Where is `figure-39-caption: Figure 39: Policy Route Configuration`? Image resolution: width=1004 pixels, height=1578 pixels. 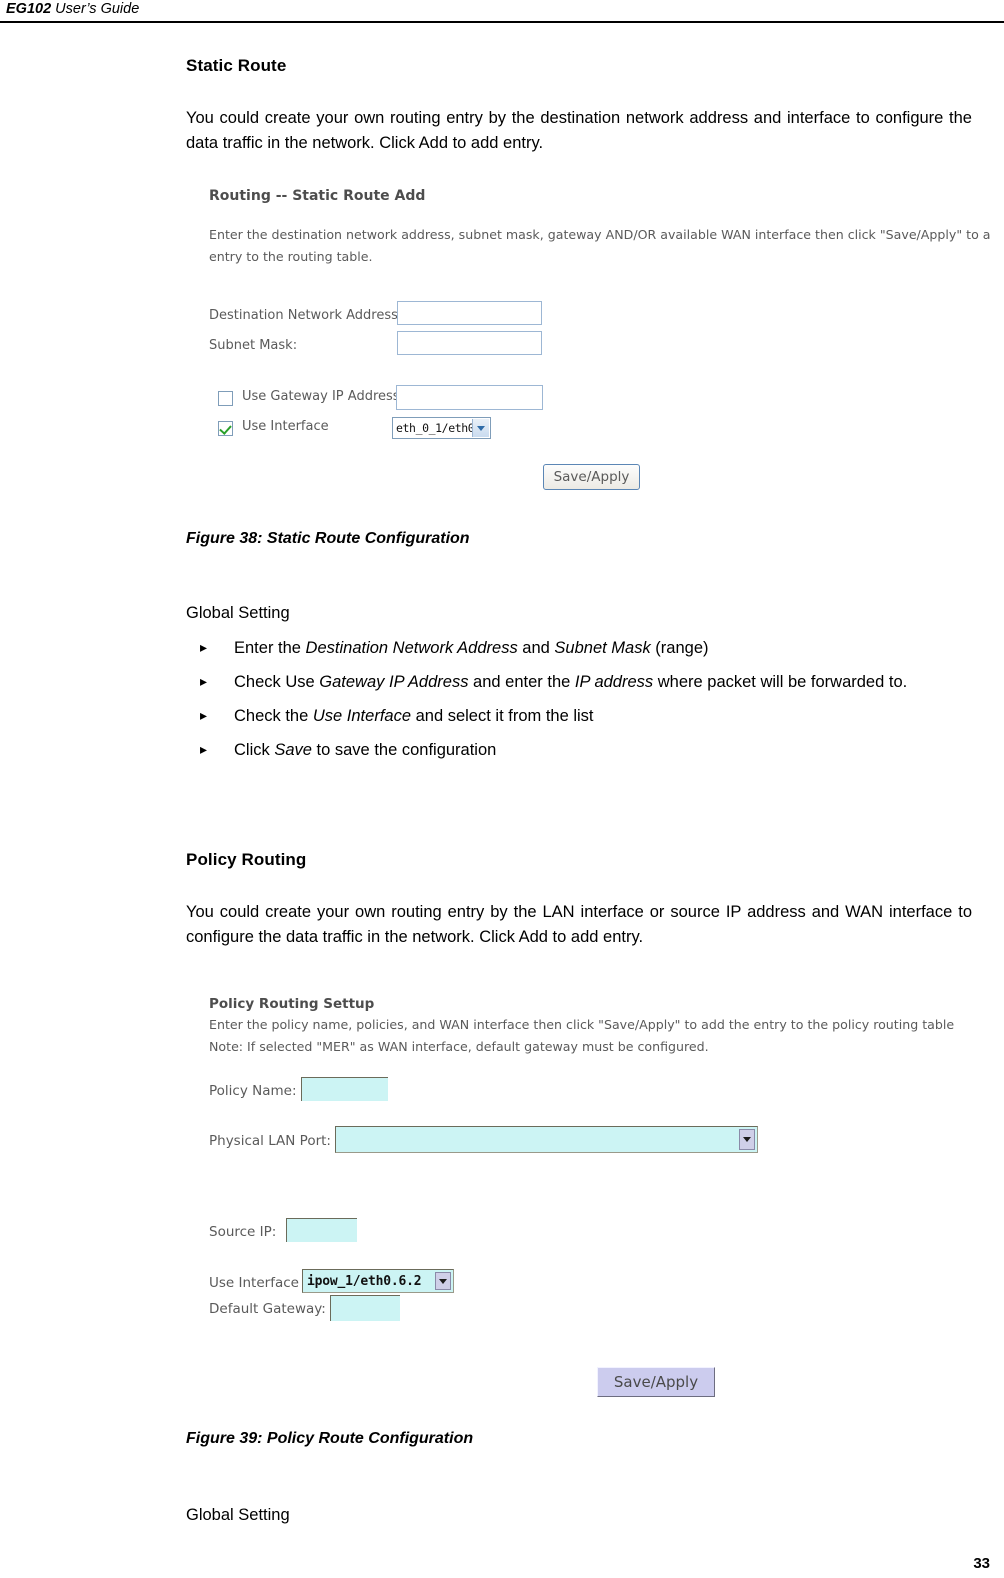
figure-39-caption: Figure 39: Policy Route Configuration is located at coordinates (330, 1438).